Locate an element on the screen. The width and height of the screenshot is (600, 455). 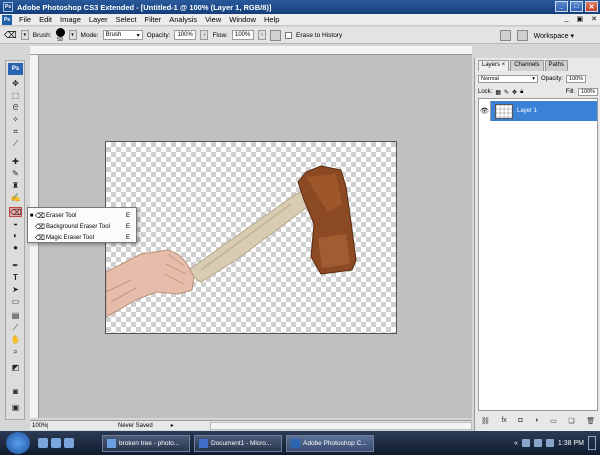
slice-tool-icon: ⟋ is located at coordinates (15, 144).